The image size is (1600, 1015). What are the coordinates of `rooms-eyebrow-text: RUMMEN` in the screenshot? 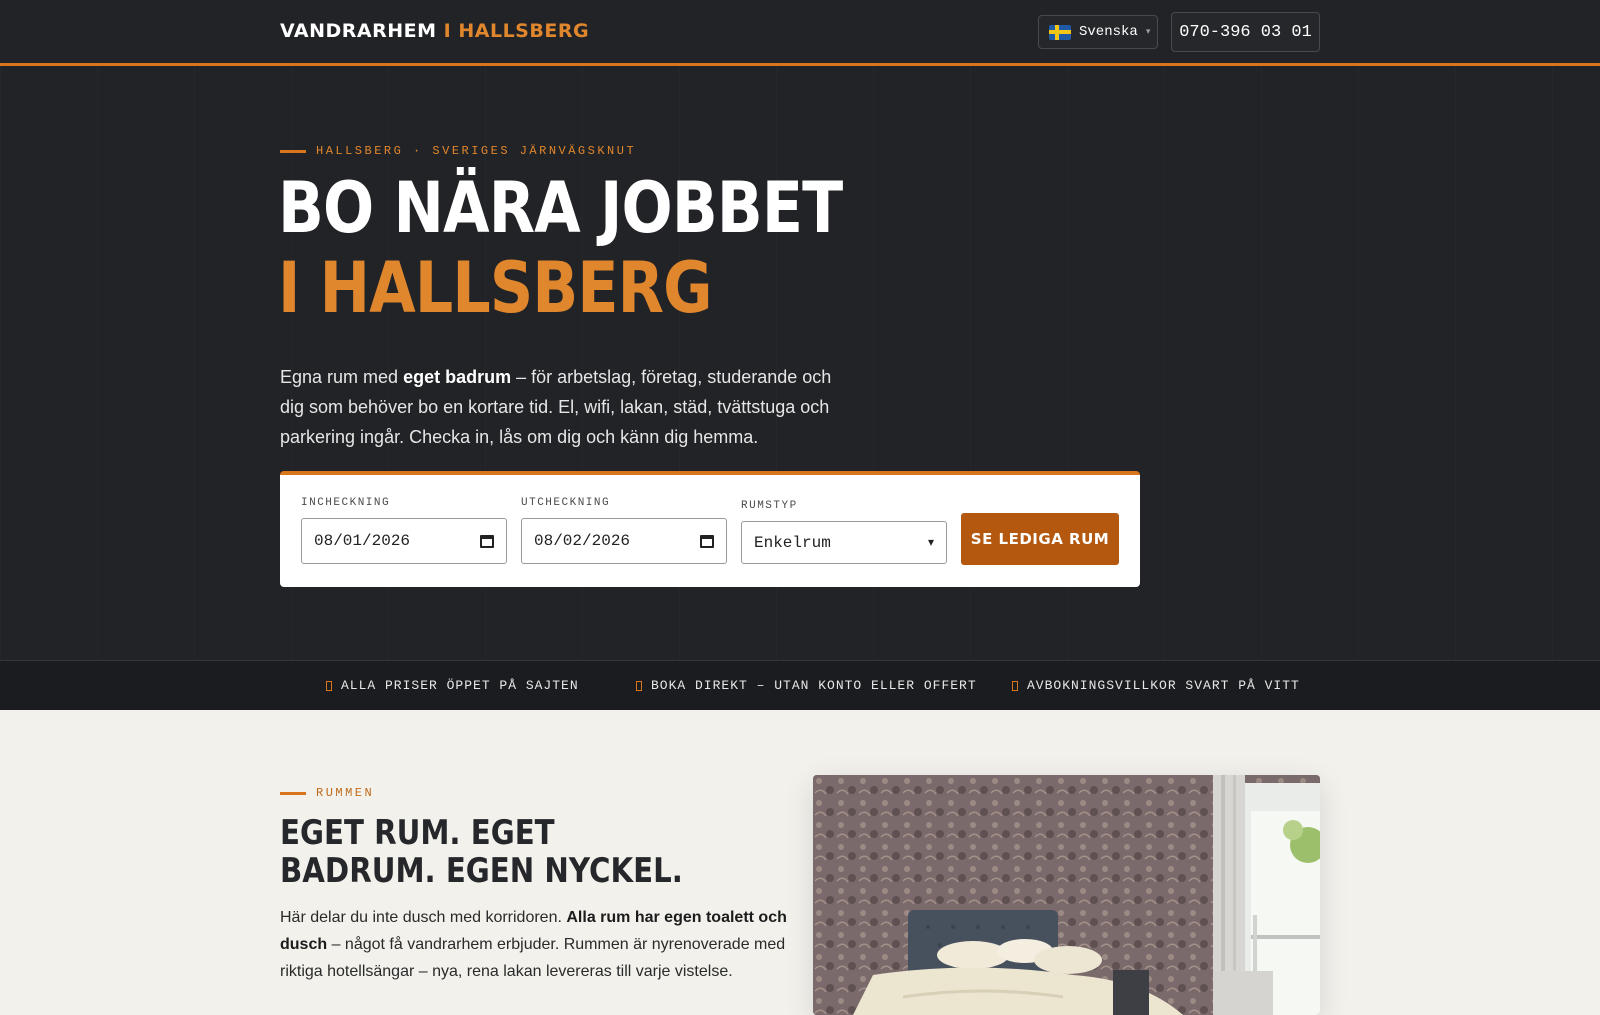 It's located at (345, 793).